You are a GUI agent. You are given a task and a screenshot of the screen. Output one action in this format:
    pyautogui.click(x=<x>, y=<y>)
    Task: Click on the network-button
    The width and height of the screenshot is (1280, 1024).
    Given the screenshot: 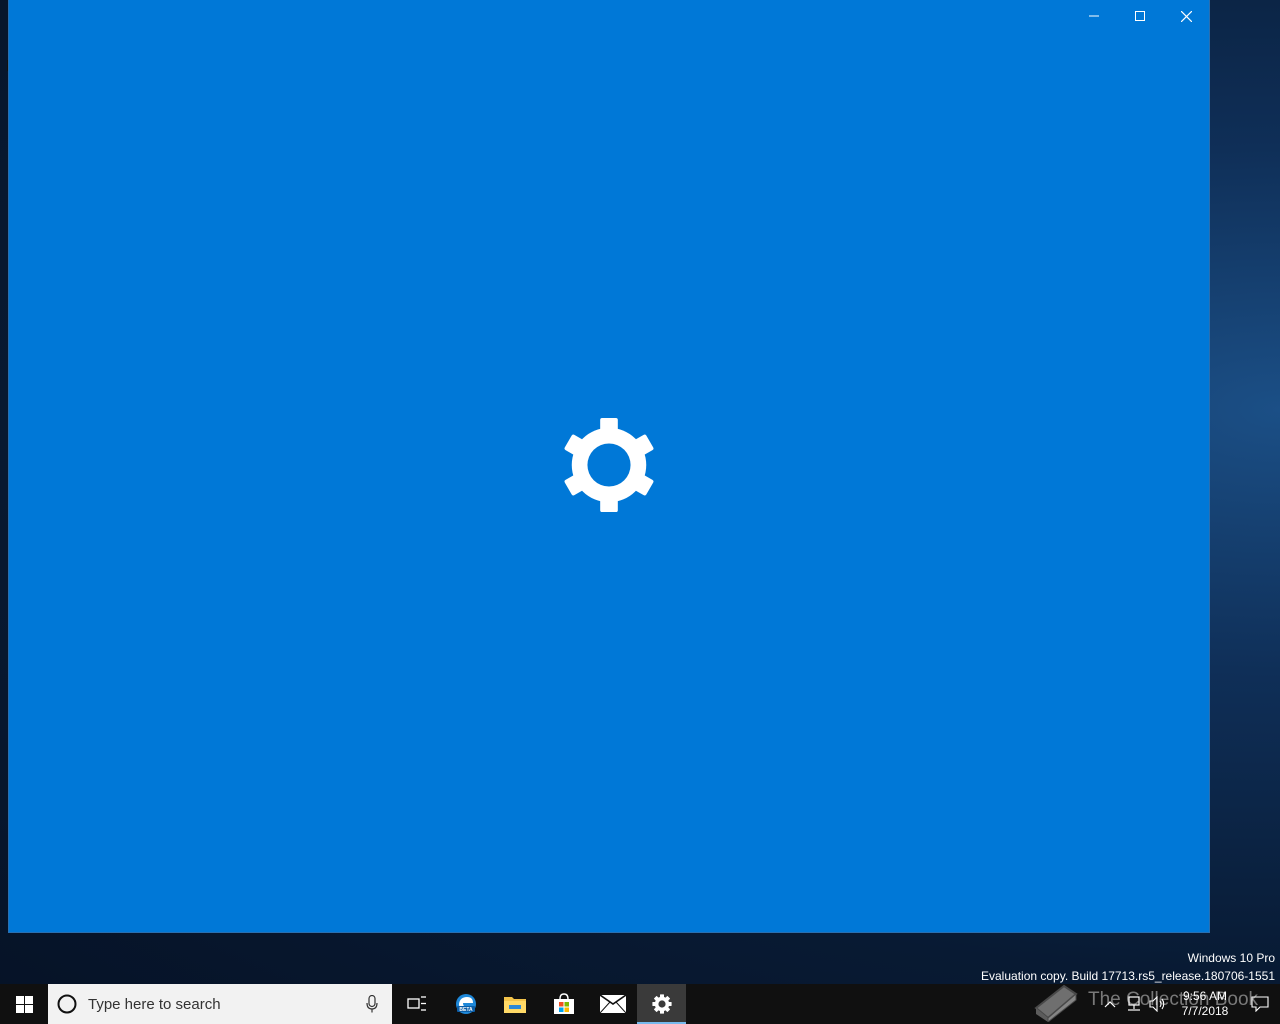 What is the action you would take?
    pyautogui.click(x=1134, y=1004)
    